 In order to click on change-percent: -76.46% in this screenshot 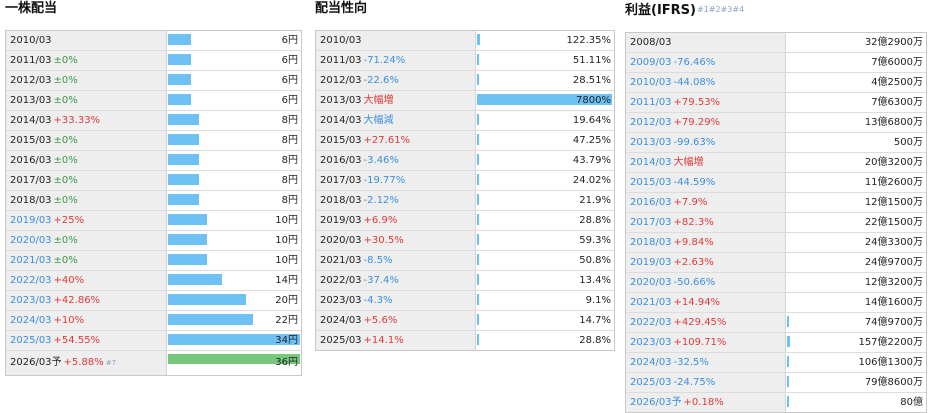, I will do `click(694, 62)`.